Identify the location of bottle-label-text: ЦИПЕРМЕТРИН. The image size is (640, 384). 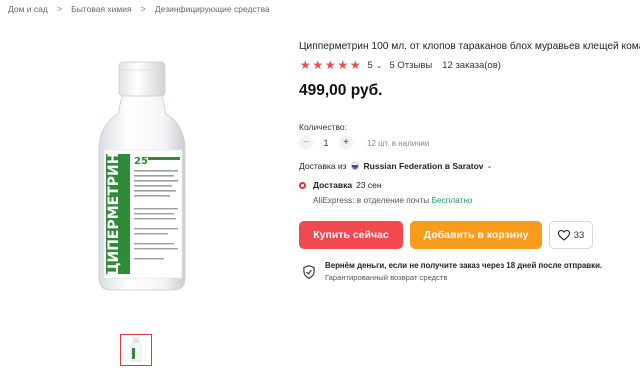
(114, 214).